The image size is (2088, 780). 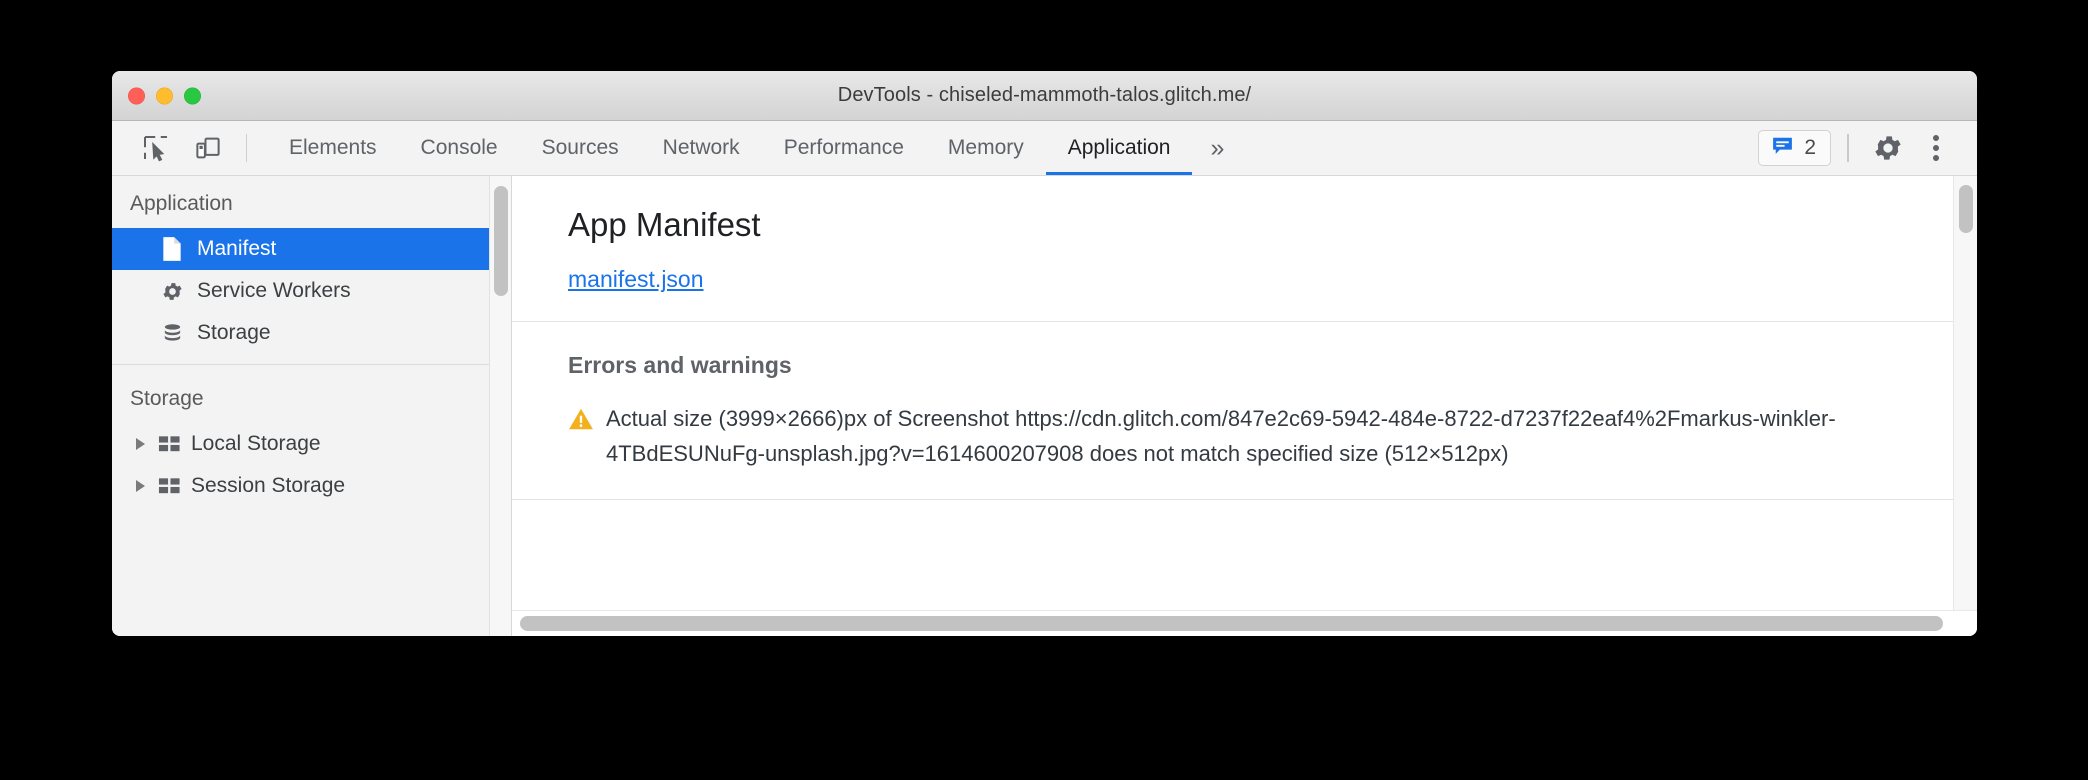 I want to click on tab-memory: Memory, so click(x=986, y=148).